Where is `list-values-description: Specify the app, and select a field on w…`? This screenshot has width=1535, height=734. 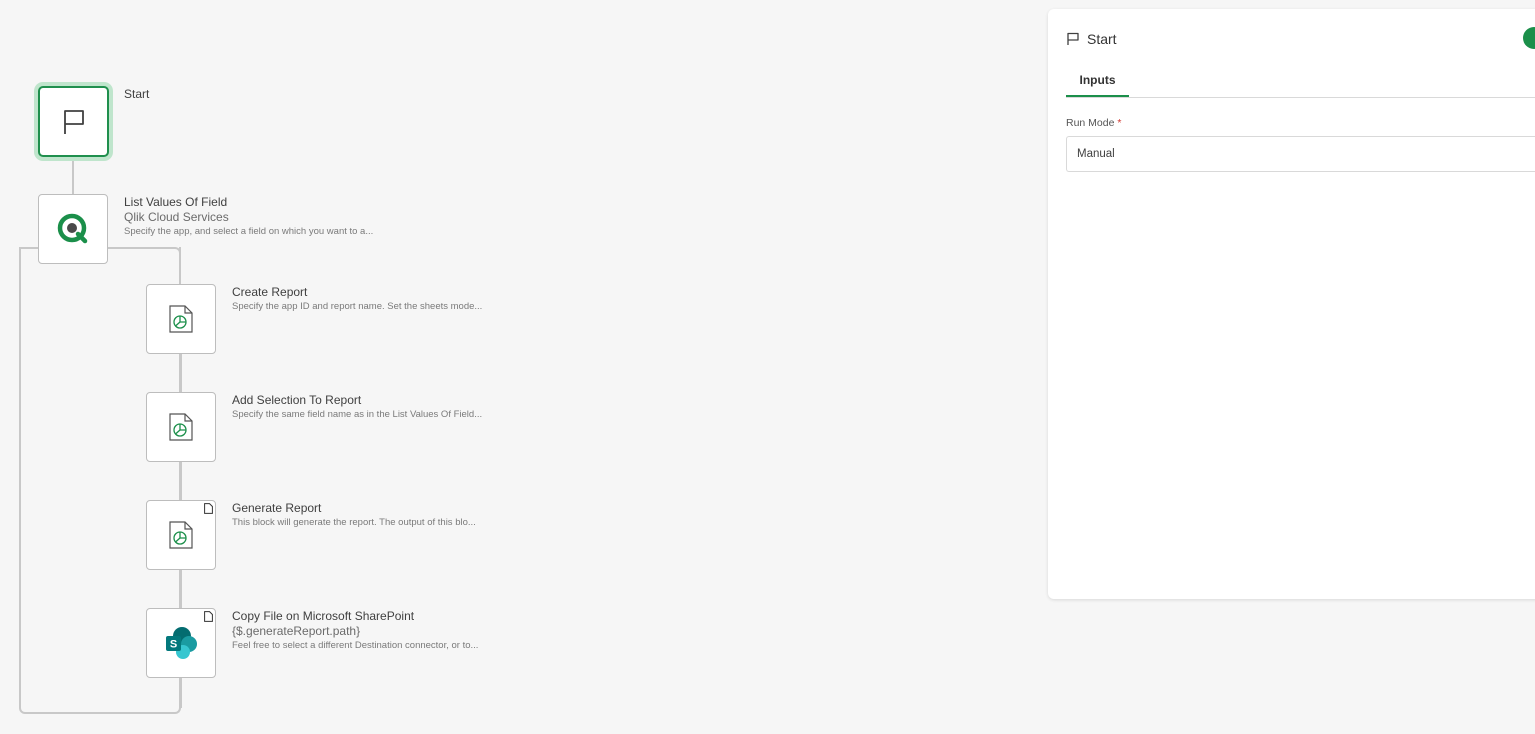 list-values-description: Specify the app, and select a field on w… is located at coordinates (249, 231).